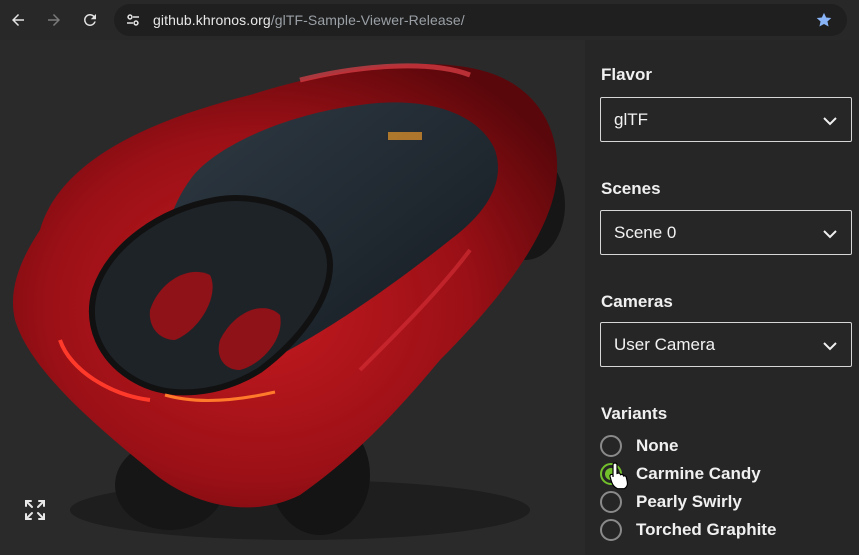 Image resolution: width=859 pixels, height=555 pixels. What do you see at coordinates (726, 344) in the screenshot?
I see `cameras-select: User Camera` at bounding box center [726, 344].